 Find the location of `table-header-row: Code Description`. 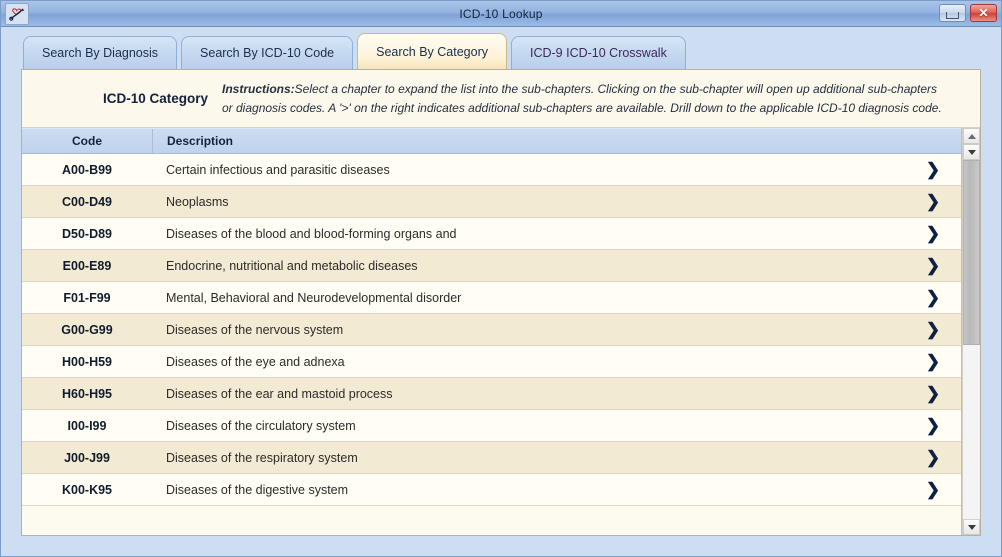

table-header-row: Code Description is located at coordinates (491, 141).